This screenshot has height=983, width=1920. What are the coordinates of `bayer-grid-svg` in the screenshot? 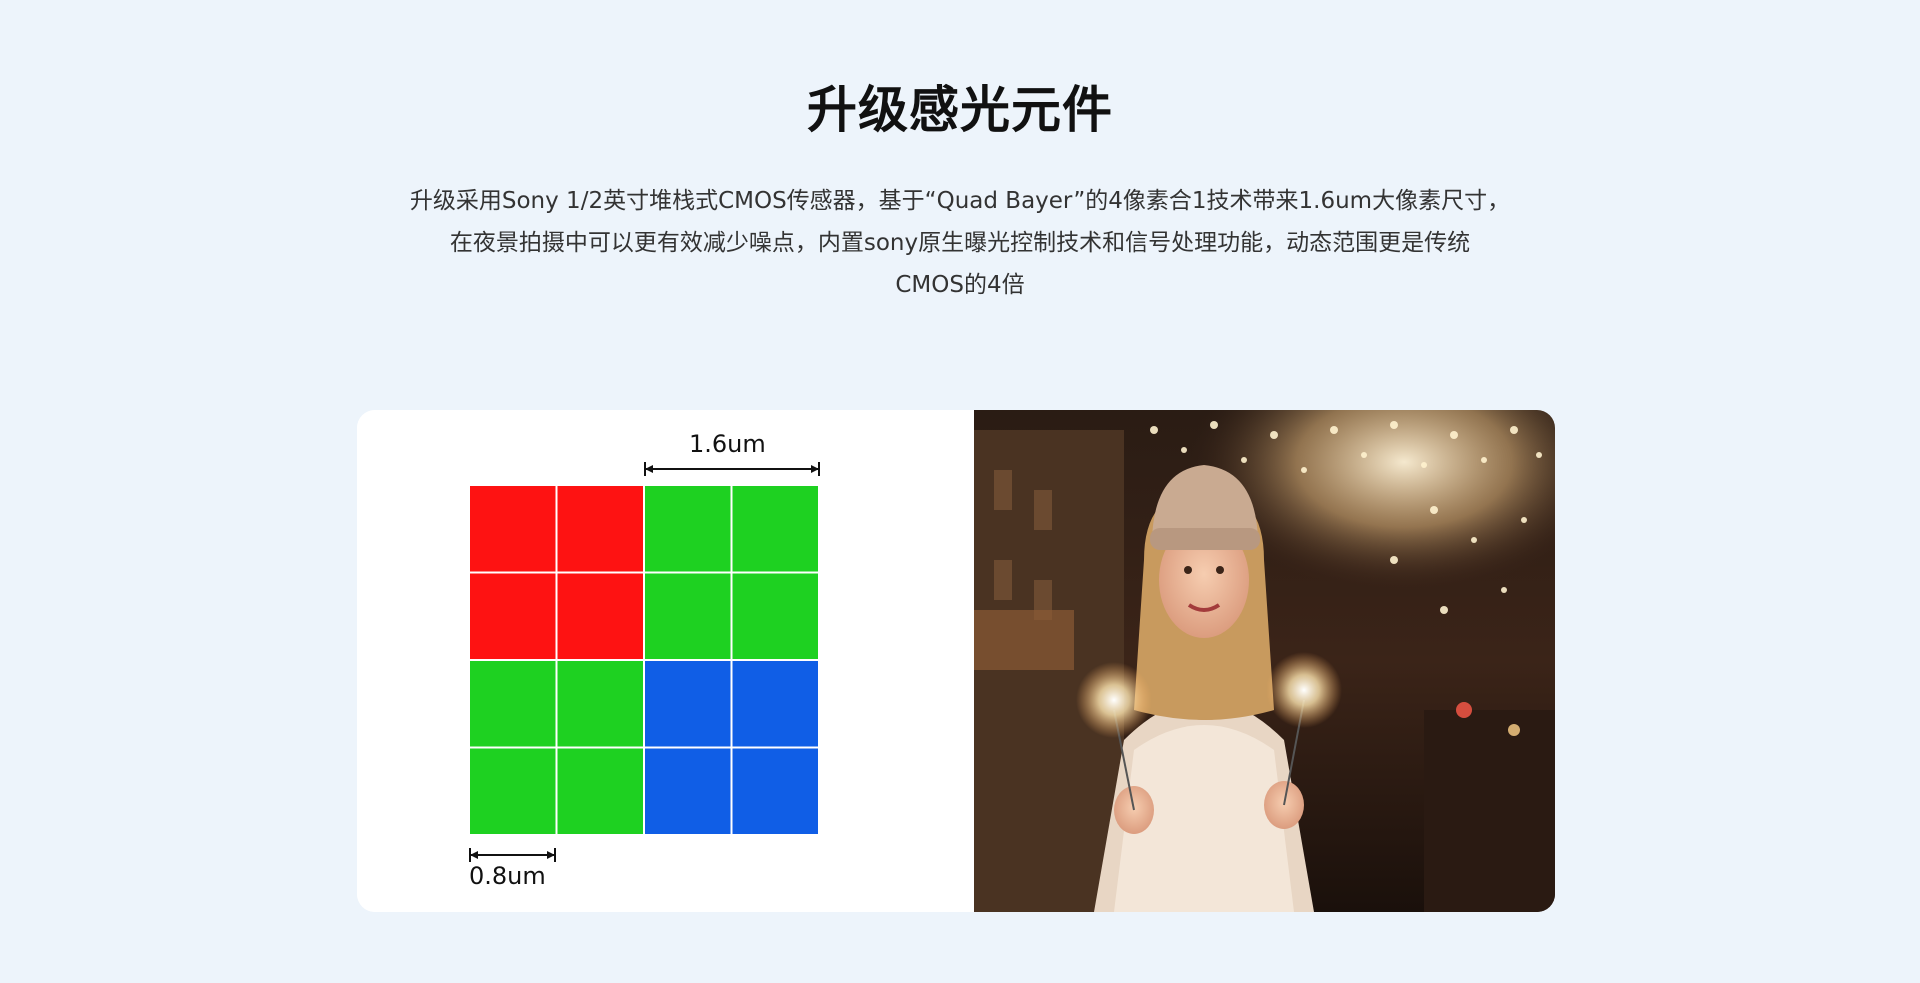 It's located at (644, 662).